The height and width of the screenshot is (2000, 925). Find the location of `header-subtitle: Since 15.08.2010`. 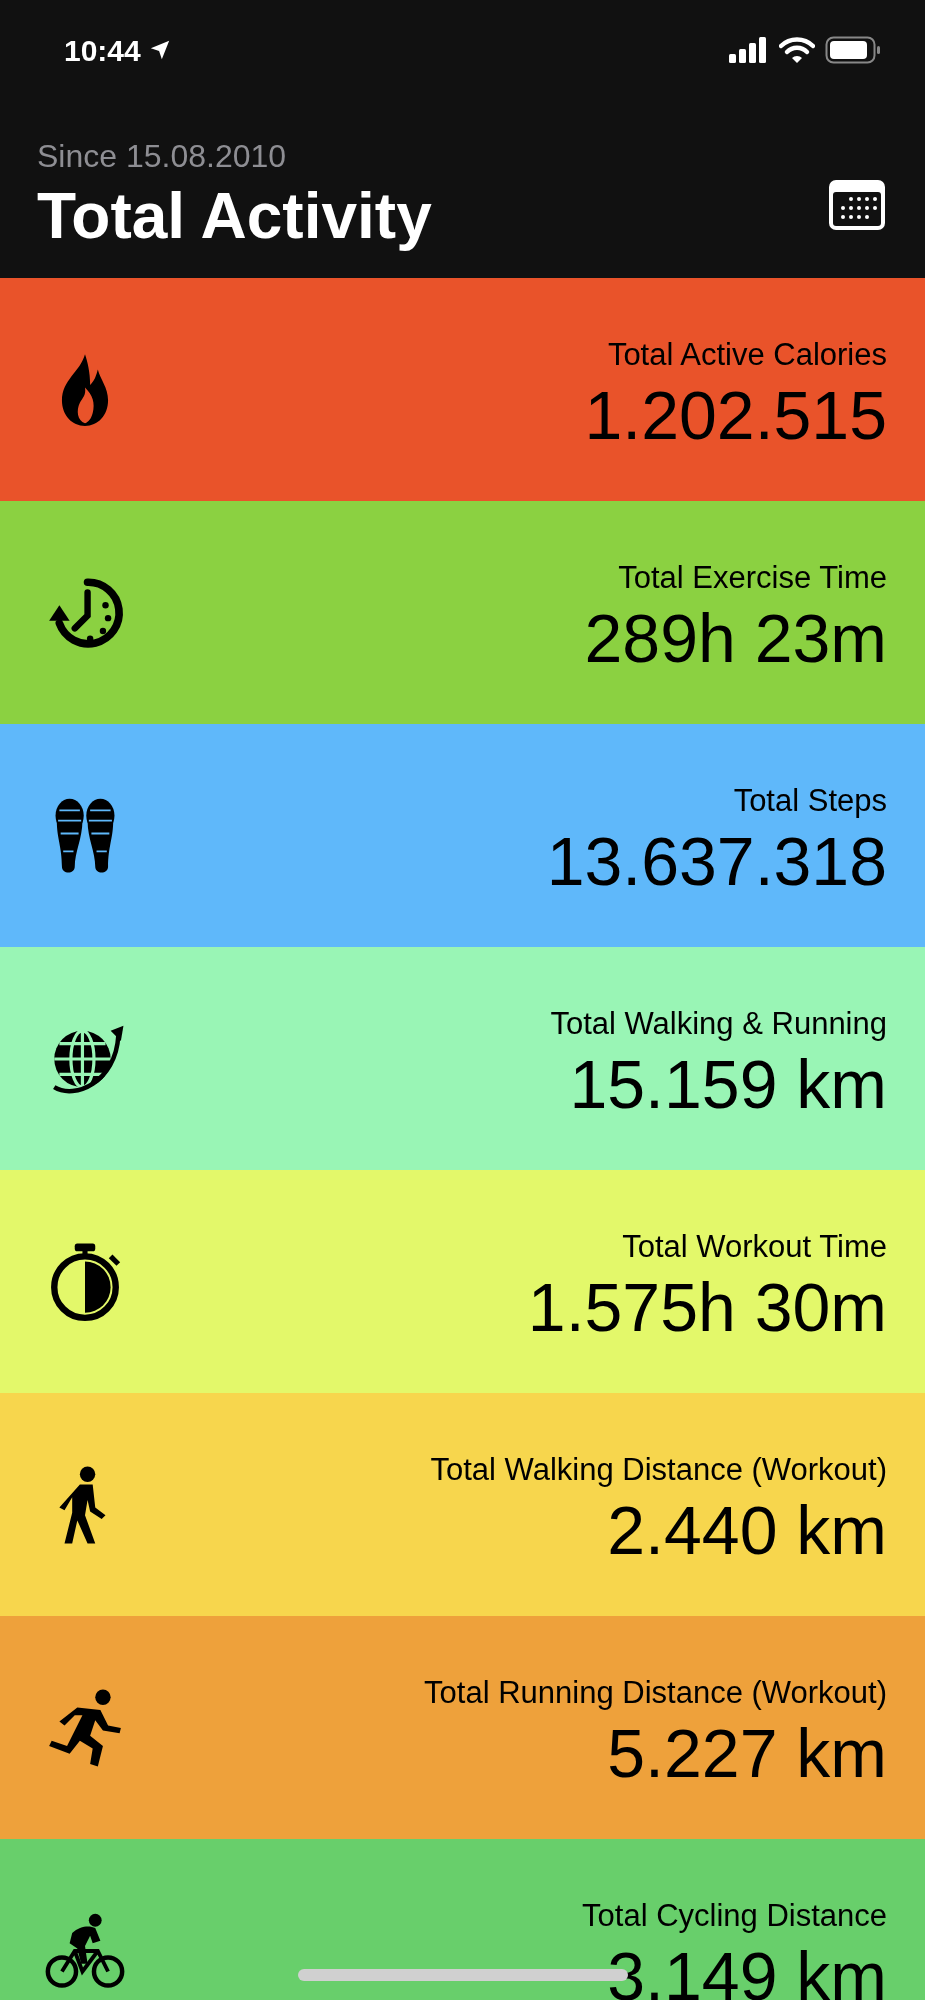

header-subtitle: Since 15.08.2010 is located at coordinates (162, 156).